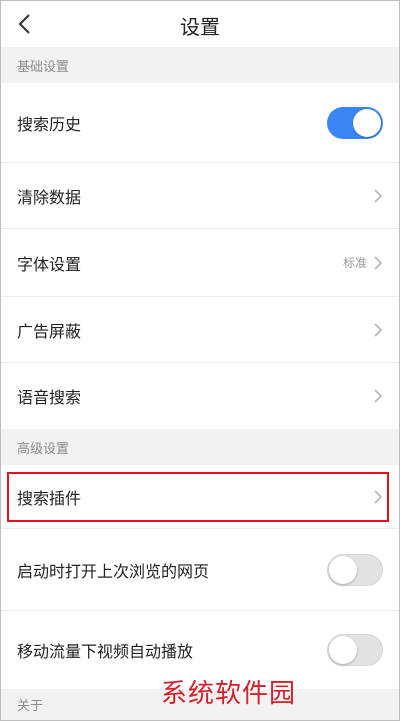  What do you see at coordinates (200, 447) in the screenshot?
I see `section-header-advanced: 高级设置` at bounding box center [200, 447].